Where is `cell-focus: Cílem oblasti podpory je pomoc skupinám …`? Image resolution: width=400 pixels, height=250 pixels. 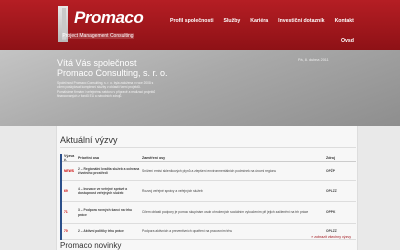
cell-focus: Cílem oblasti podpory je pomoc skupinám … is located at coordinates (225, 212).